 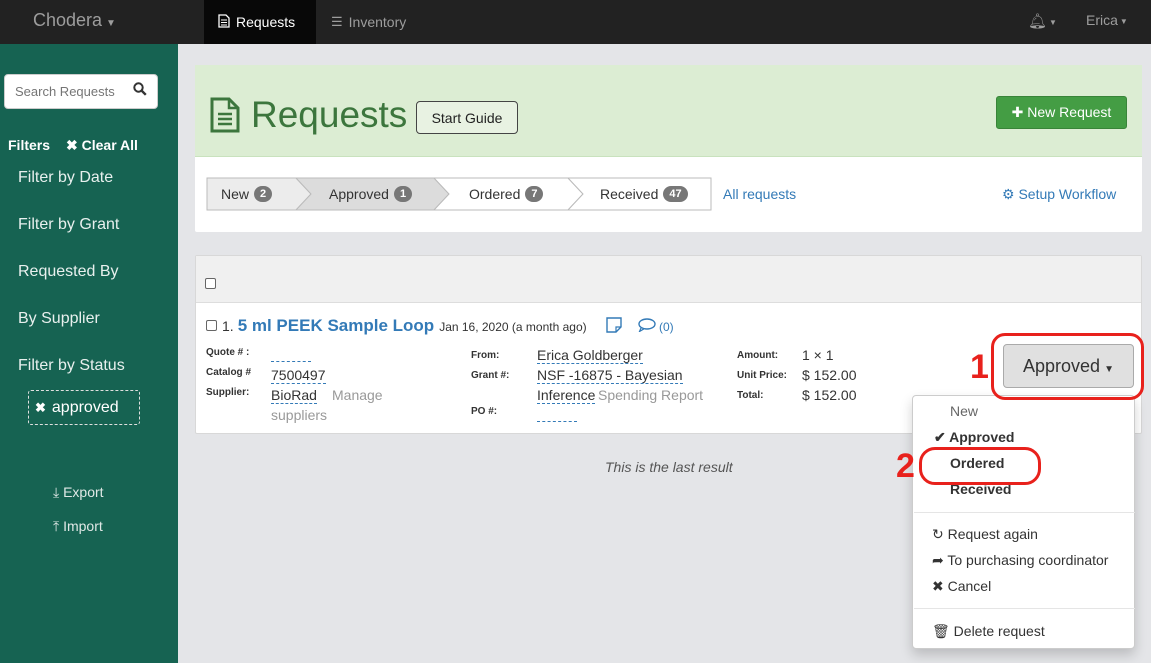 I want to click on filter-by-supplier: By Supplier, so click(x=59, y=319).